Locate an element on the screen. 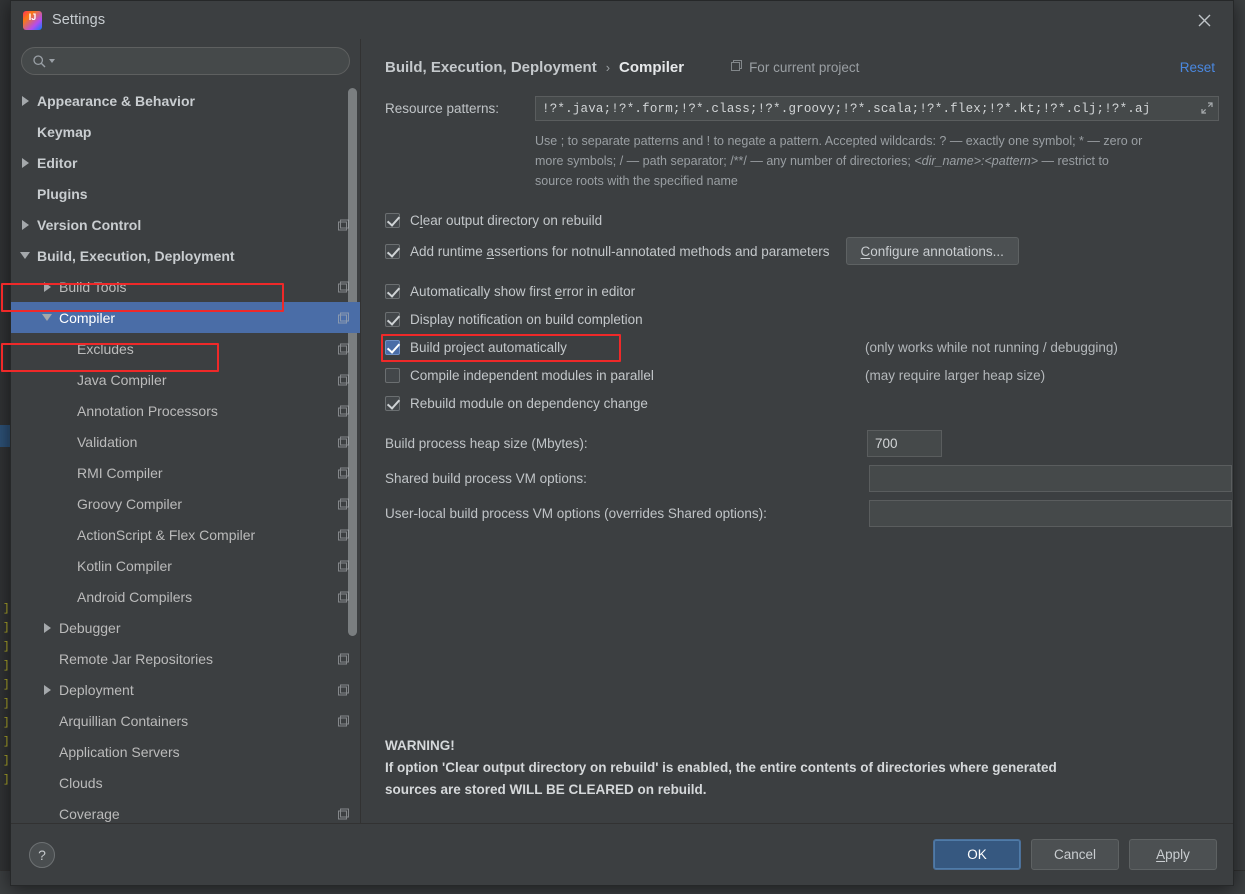 This screenshot has height=894, width=1245. sidebar-item-compiler: Compiler is located at coordinates (185, 317).